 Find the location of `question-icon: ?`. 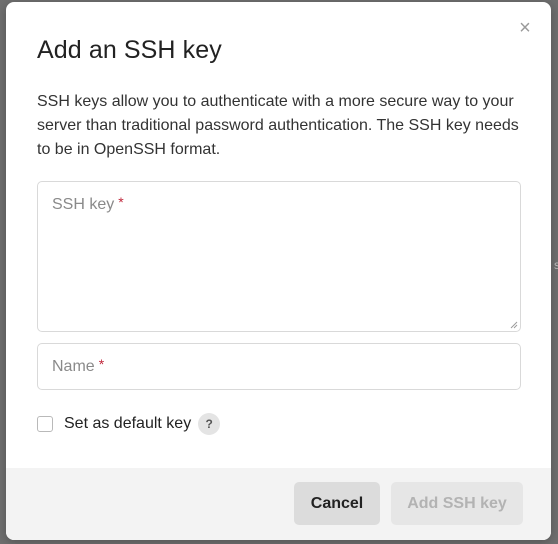

question-icon: ? is located at coordinates (209, 424).